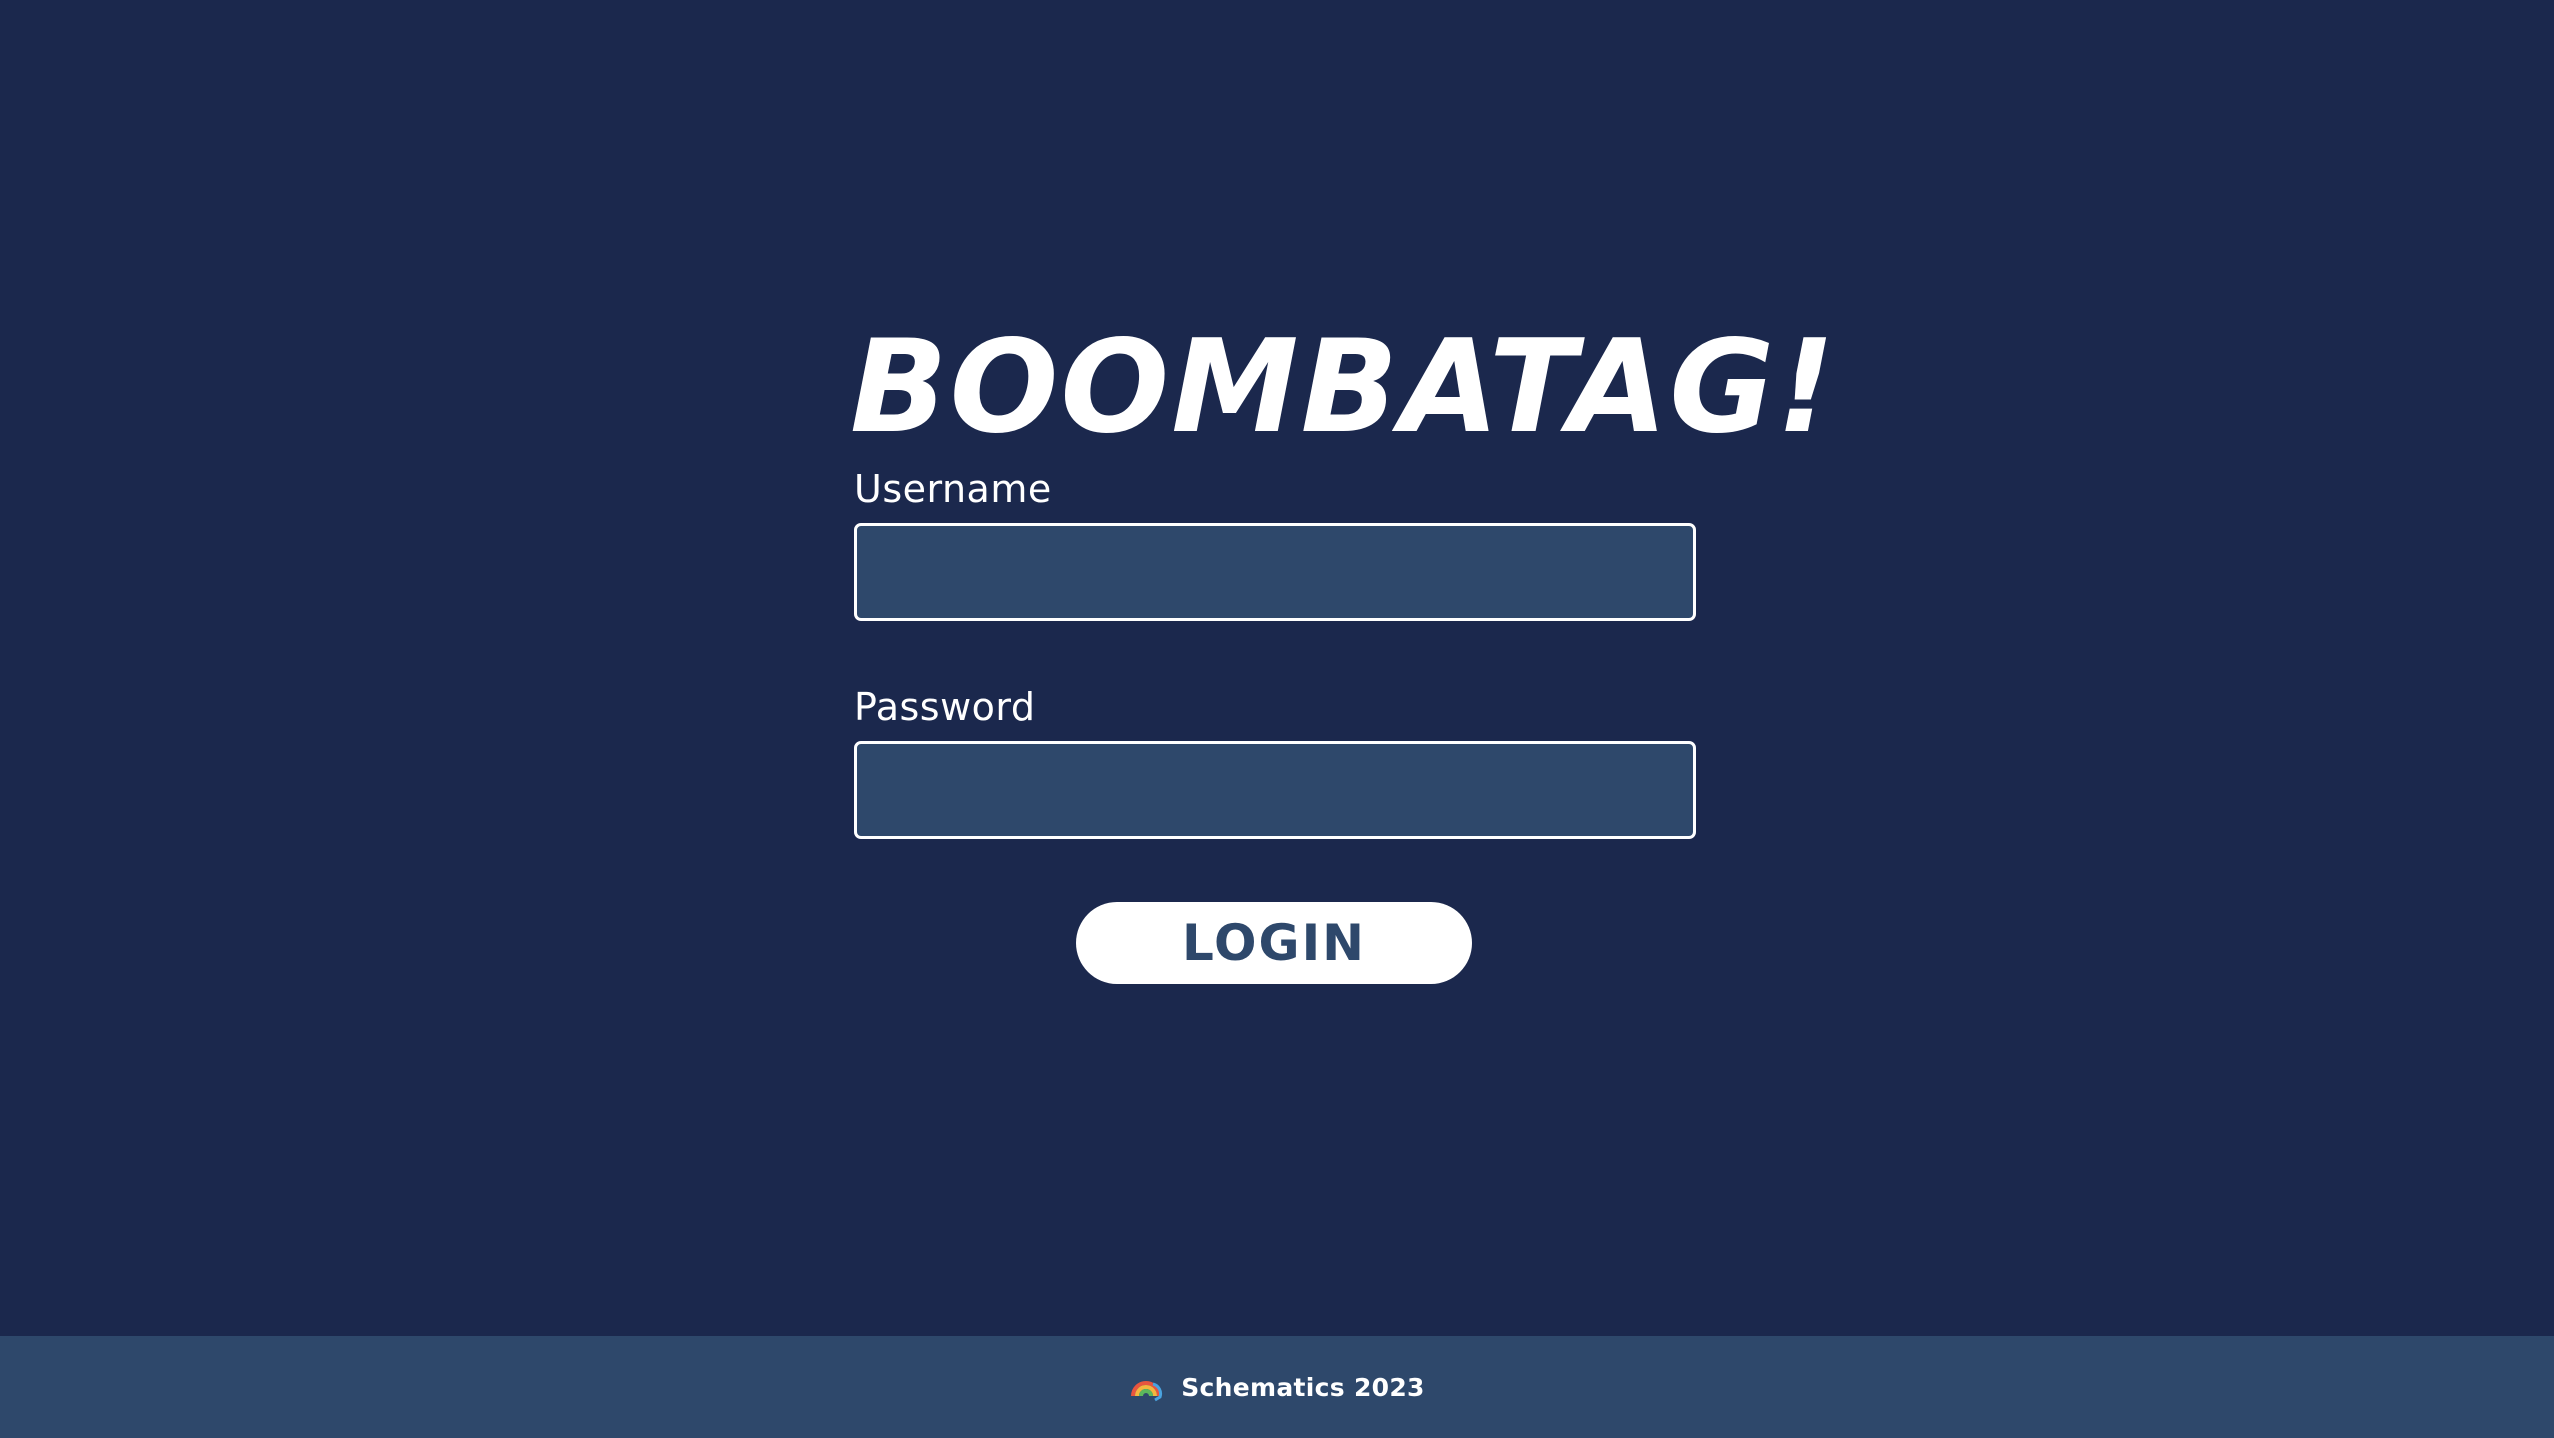  What do you see at coordinates (1146, 1387) in the screenshot?
I see `rainbow-logo-icon` at bounding box center [1146, 1387].